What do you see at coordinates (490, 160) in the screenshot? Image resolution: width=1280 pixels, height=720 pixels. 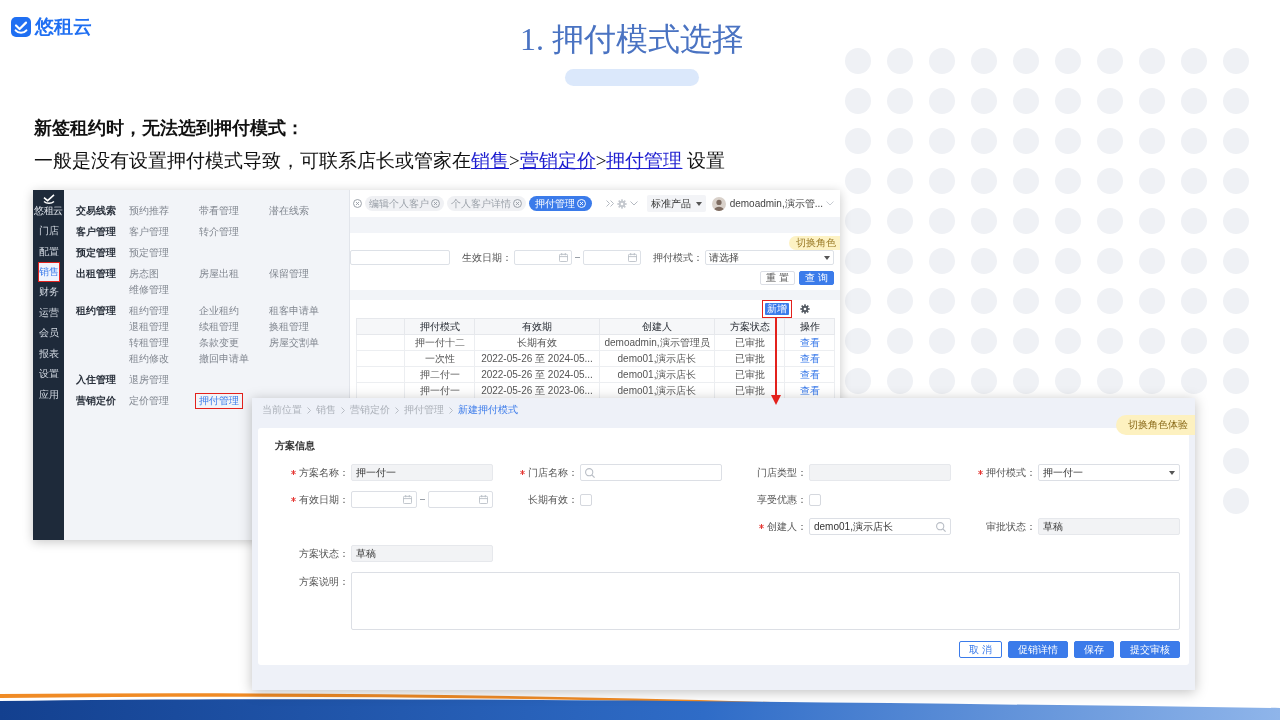 I see `menu-path-link: 销售` at bounding box center [490, 160].